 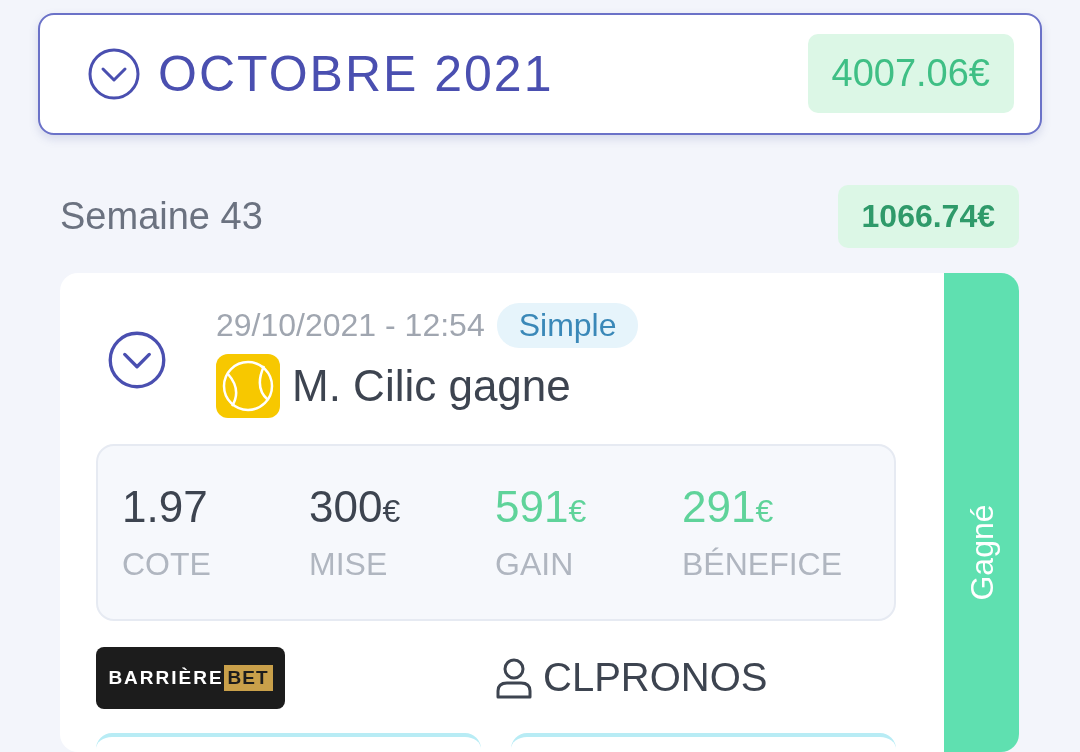 I want to click on stat-label: COTE, so click(x=167, y=564).